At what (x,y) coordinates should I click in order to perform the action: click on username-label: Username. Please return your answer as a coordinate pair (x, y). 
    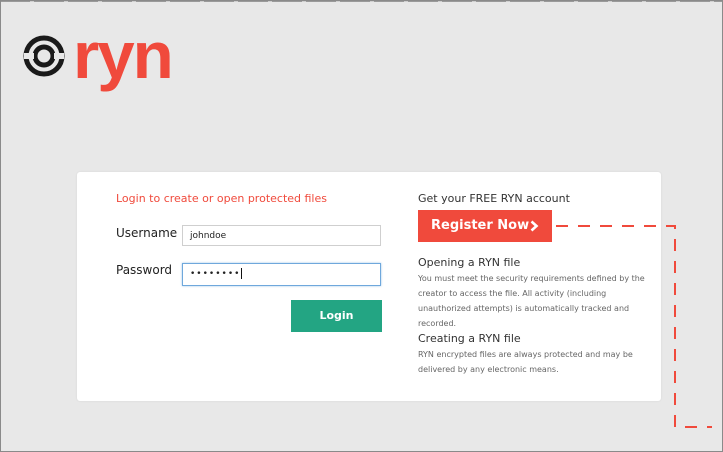
    Looking at the image, I should click on (147, 233).